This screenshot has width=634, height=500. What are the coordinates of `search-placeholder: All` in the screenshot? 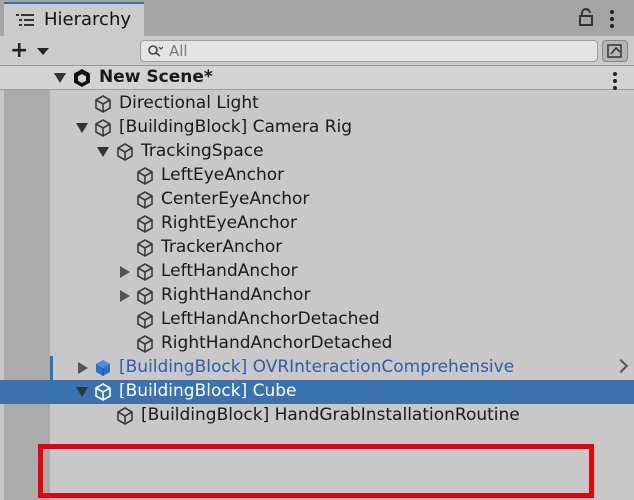 It's located at (178, 51).